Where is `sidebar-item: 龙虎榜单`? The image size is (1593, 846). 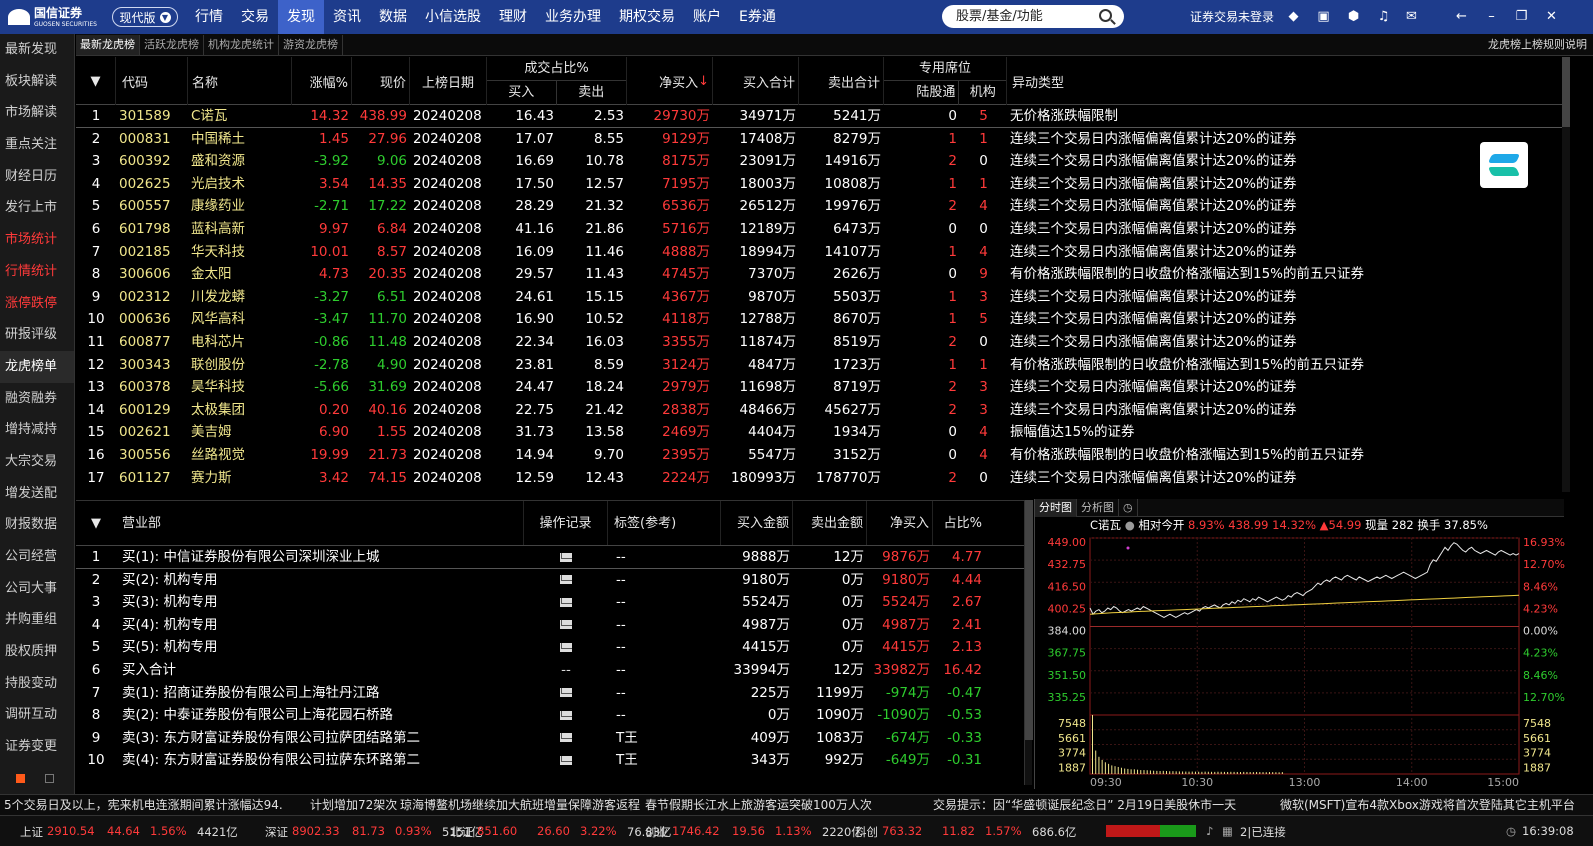 sidebar-item: 龙虎榜单 is located at coordinates (37, 366).